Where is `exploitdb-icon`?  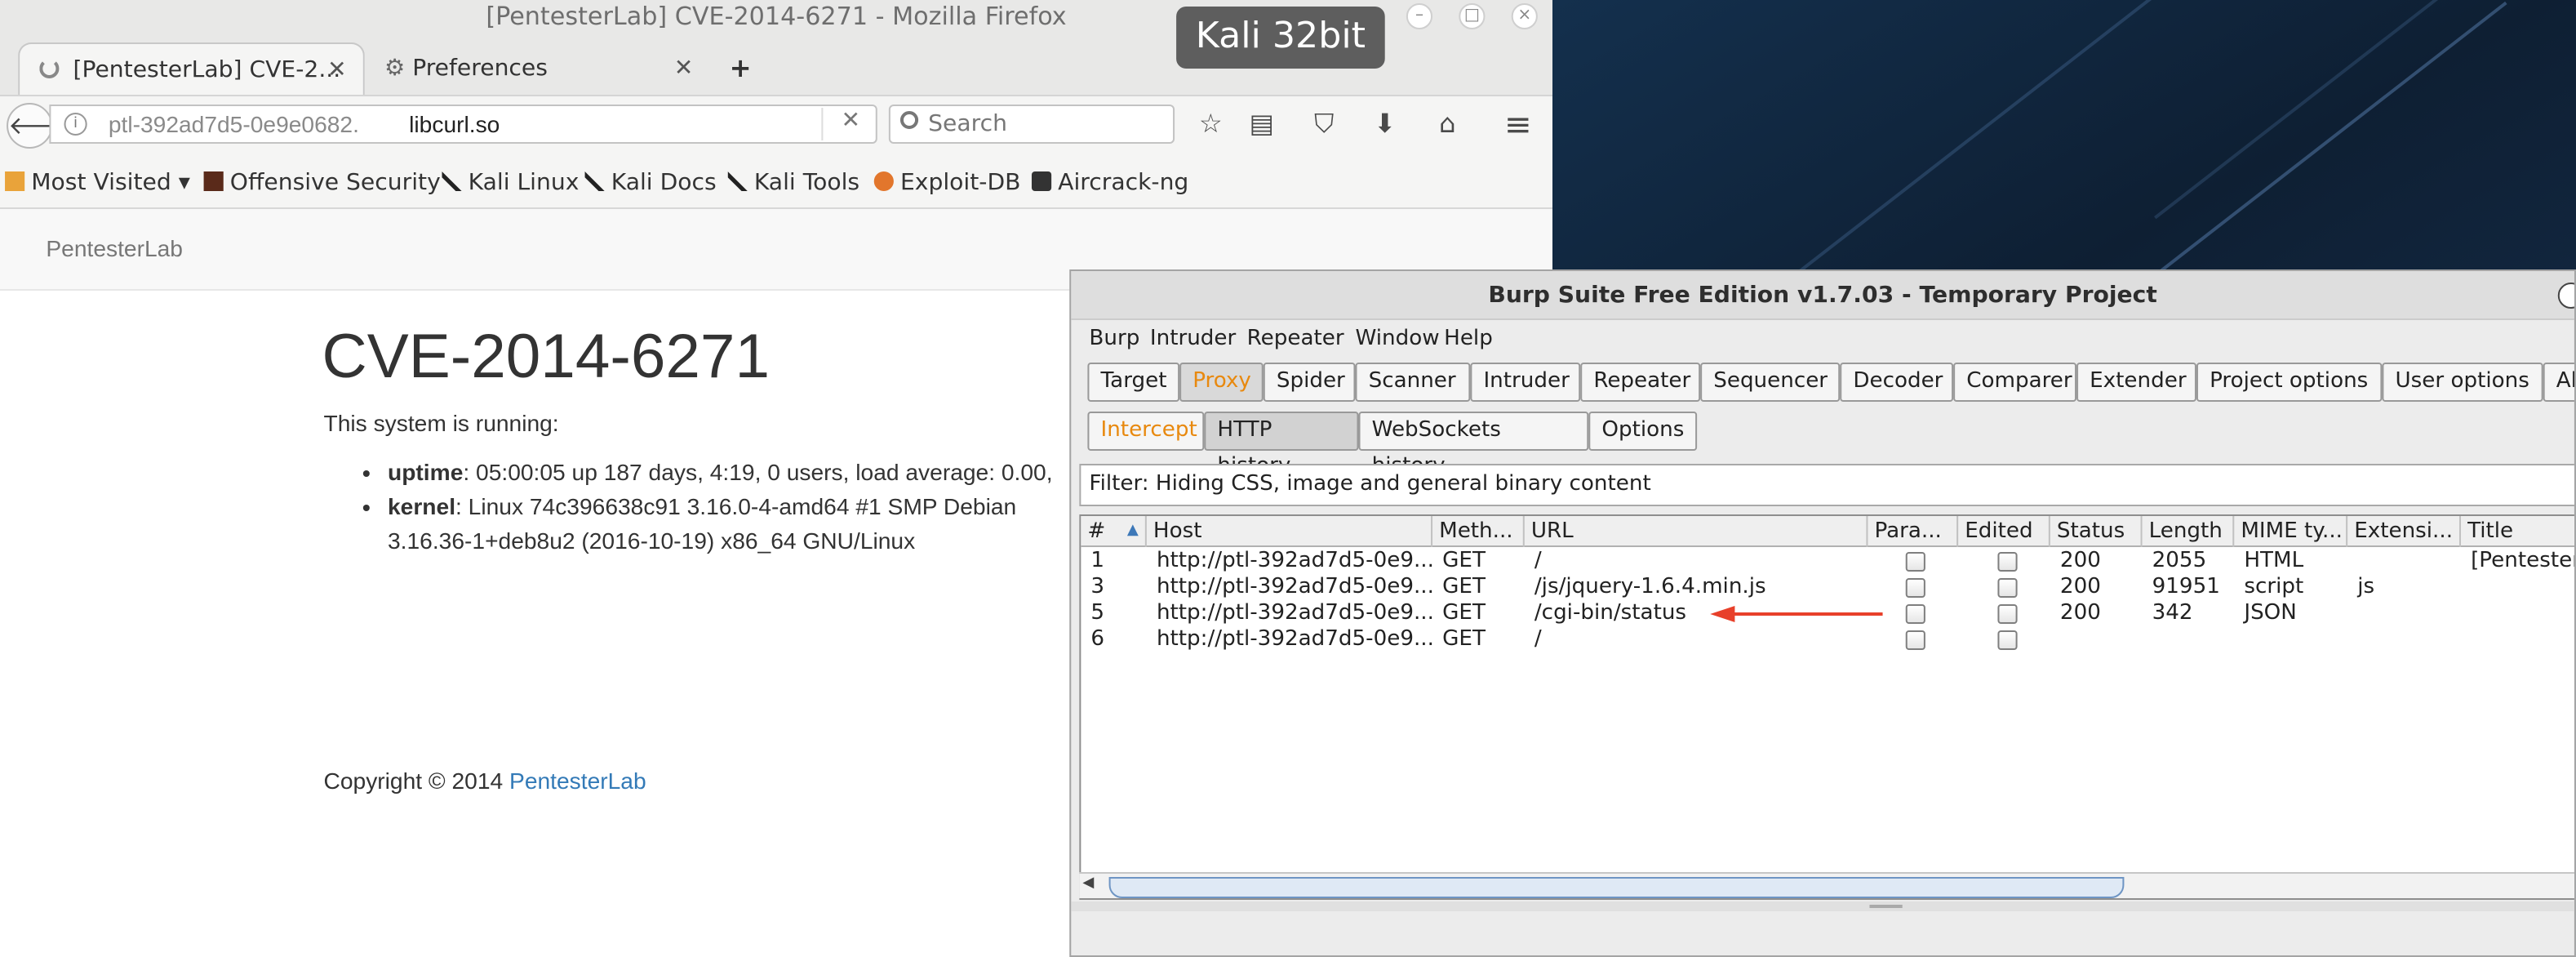 exploitdb-icon is located at coordinates (883, 181).